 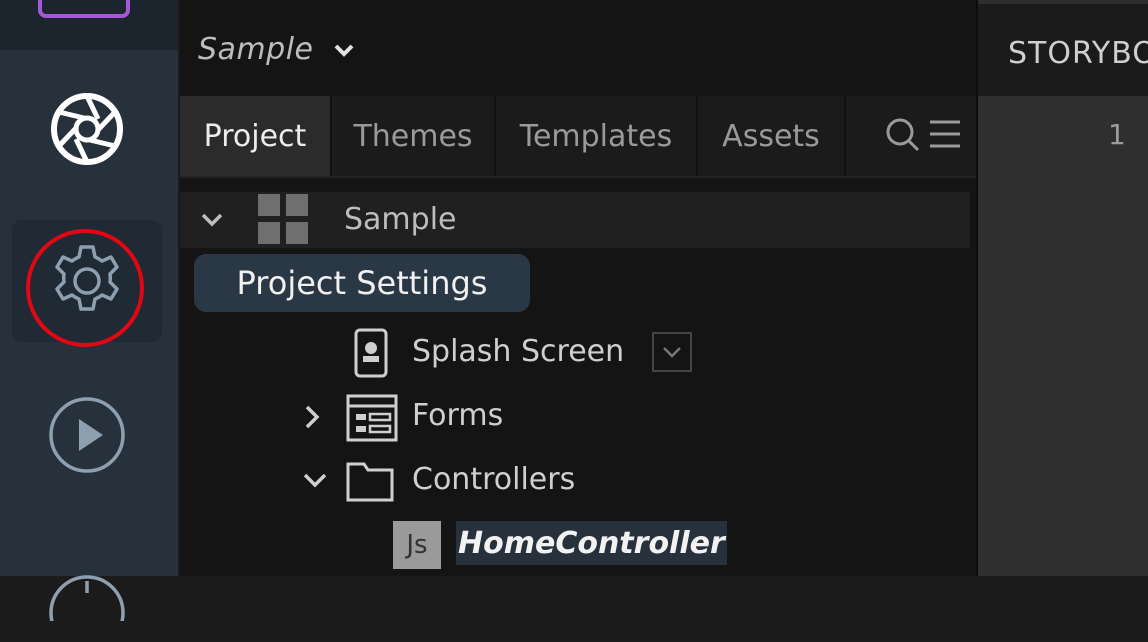 What do you see at coordinates (256, 49) in the screenshot?
I see `project-name: Sample` at bounding box center [256, 49].